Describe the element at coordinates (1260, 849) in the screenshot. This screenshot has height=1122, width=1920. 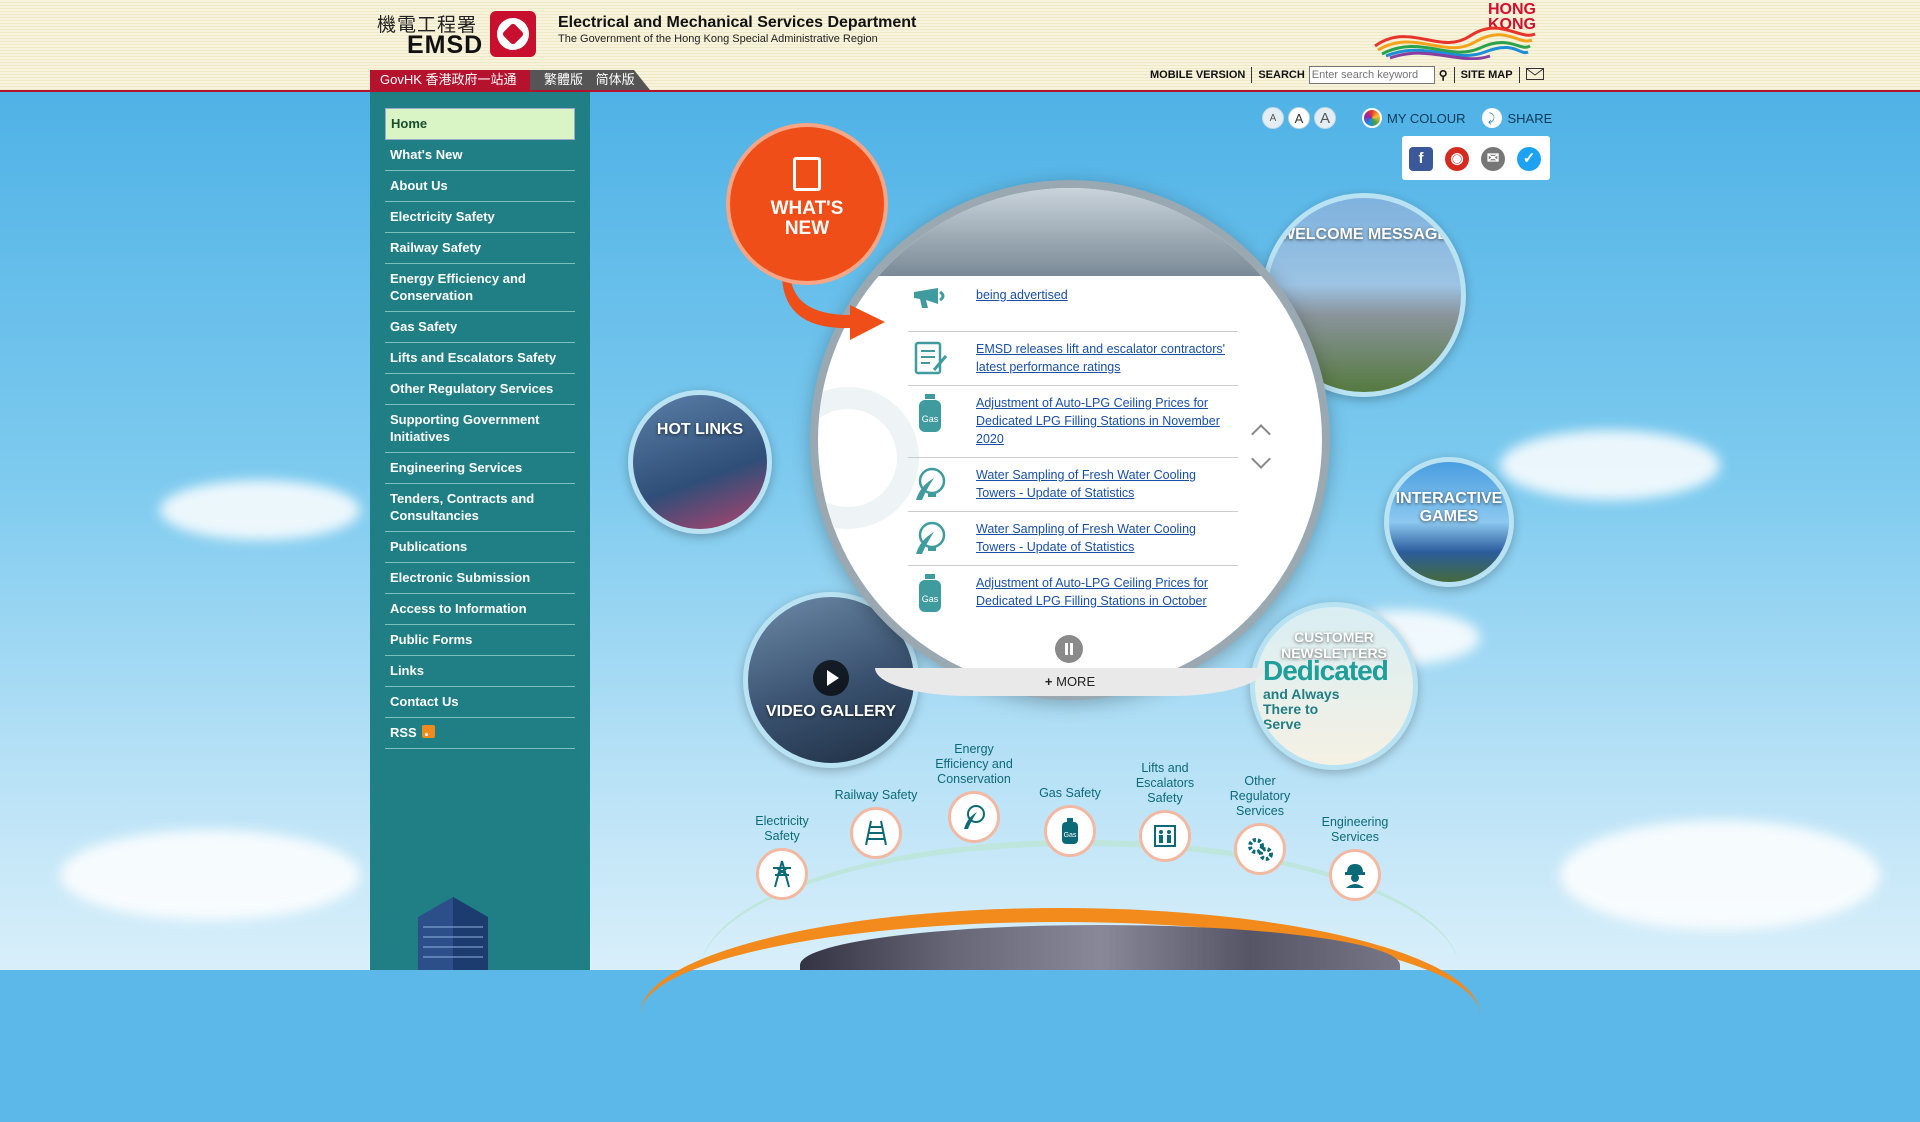
I see `gears-icon` at that location.